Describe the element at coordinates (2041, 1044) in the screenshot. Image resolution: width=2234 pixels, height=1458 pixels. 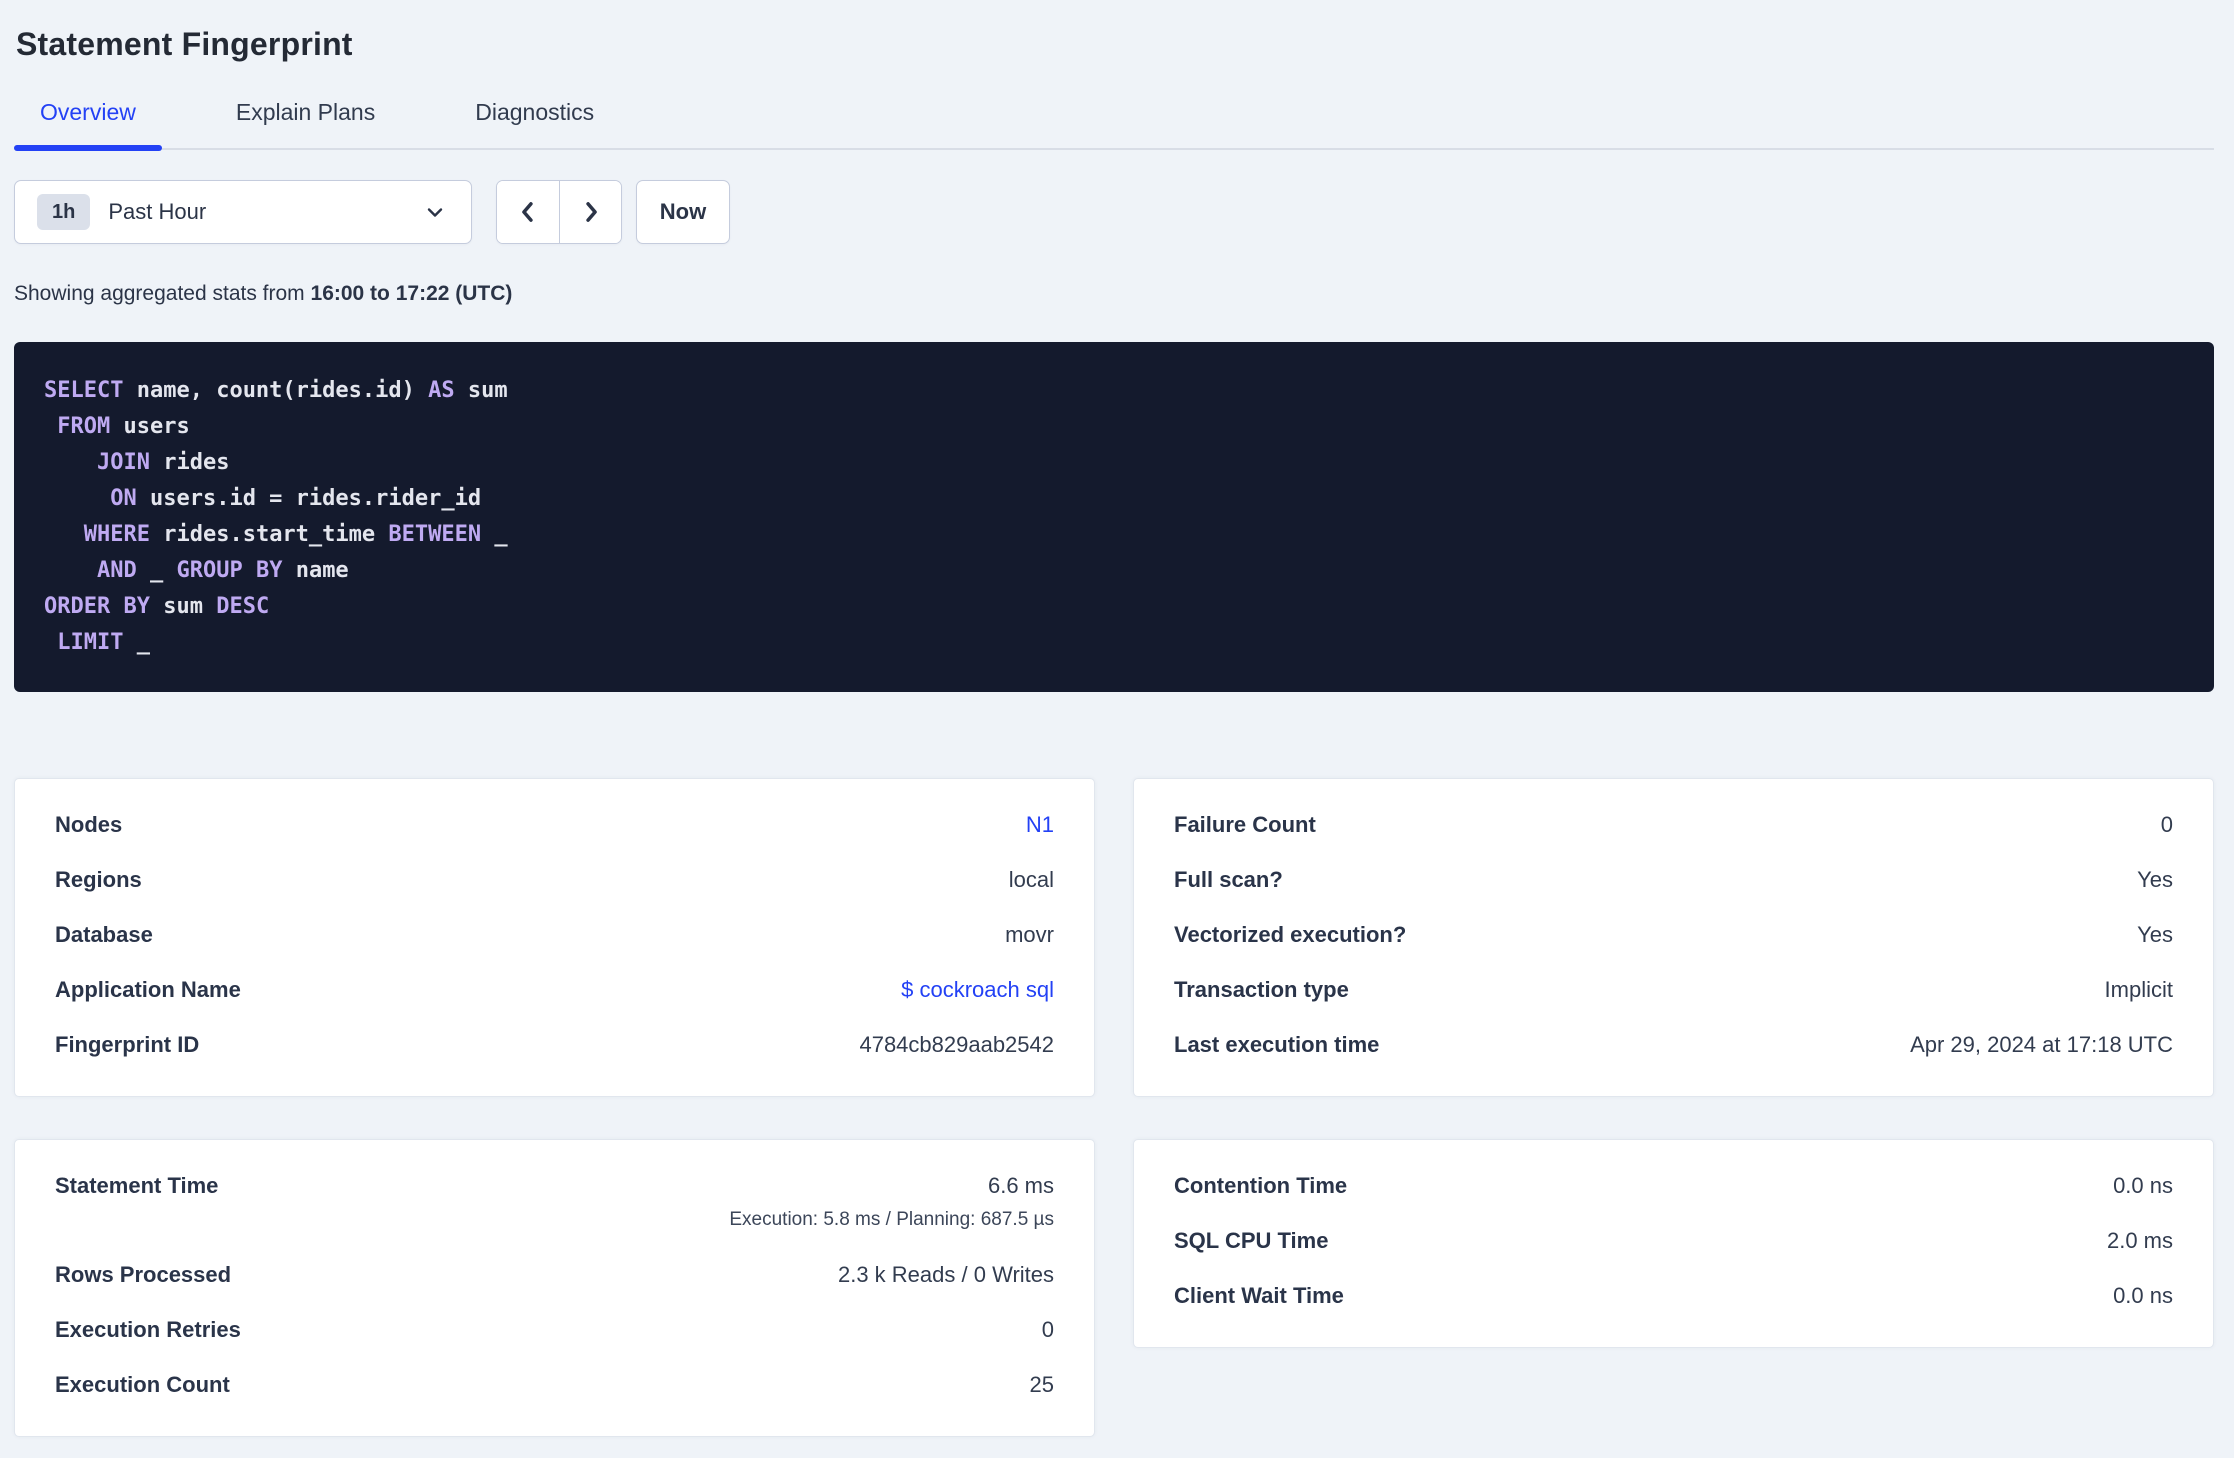
I see `last-execution-time-value: Apr 29, 2024 at 17:18 UTC` at that location.